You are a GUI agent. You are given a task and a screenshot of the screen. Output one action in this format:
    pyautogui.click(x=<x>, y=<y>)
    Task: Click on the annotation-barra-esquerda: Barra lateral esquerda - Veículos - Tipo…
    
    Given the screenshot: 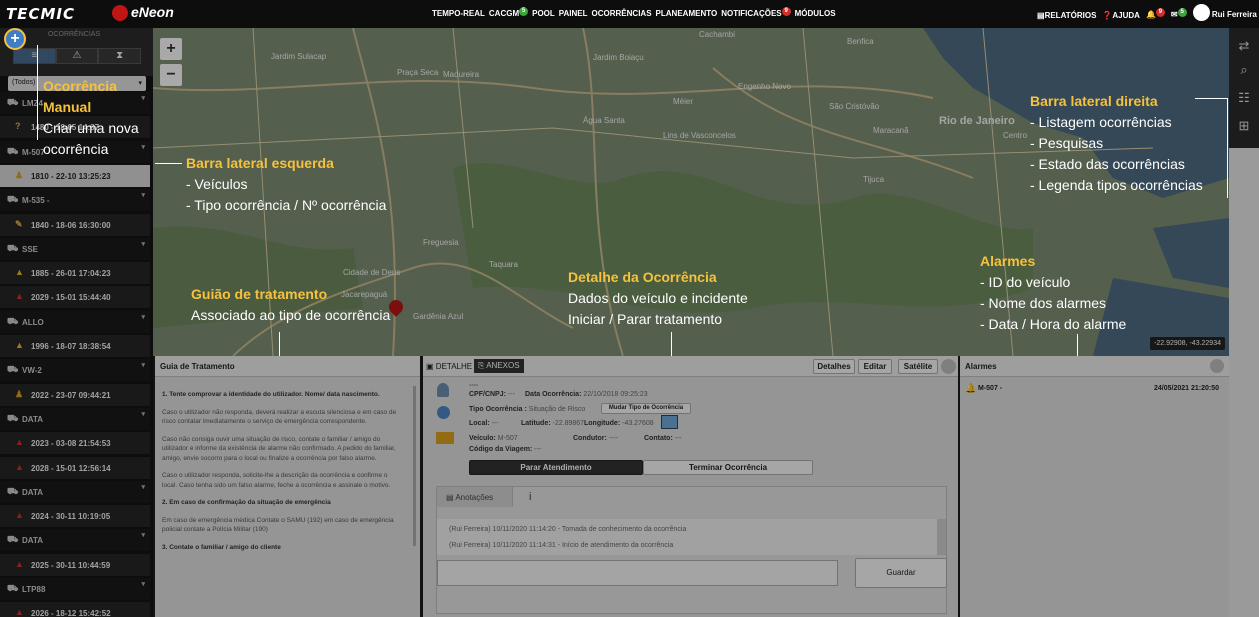 What is the action you would take?
    pyautogui.click(x=286, y=184)
    